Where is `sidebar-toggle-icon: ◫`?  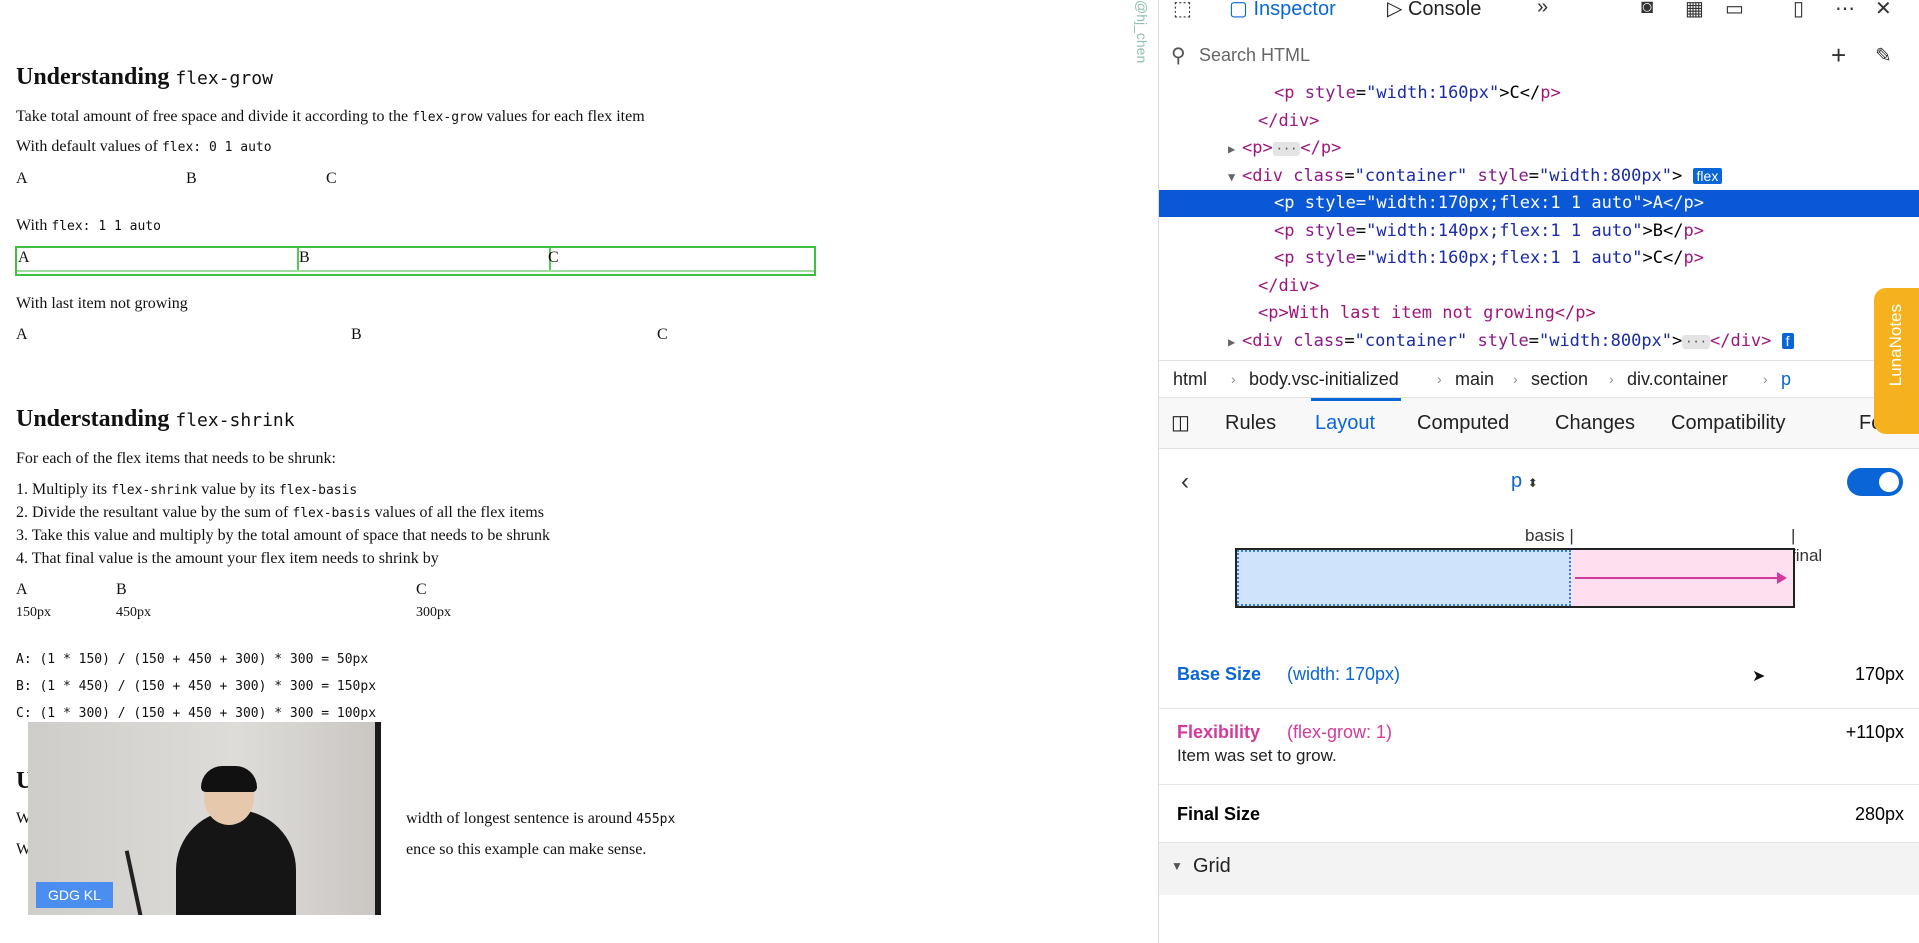 sidebar-toggle-icon: ◫ is located at coordinates (1180, 422).